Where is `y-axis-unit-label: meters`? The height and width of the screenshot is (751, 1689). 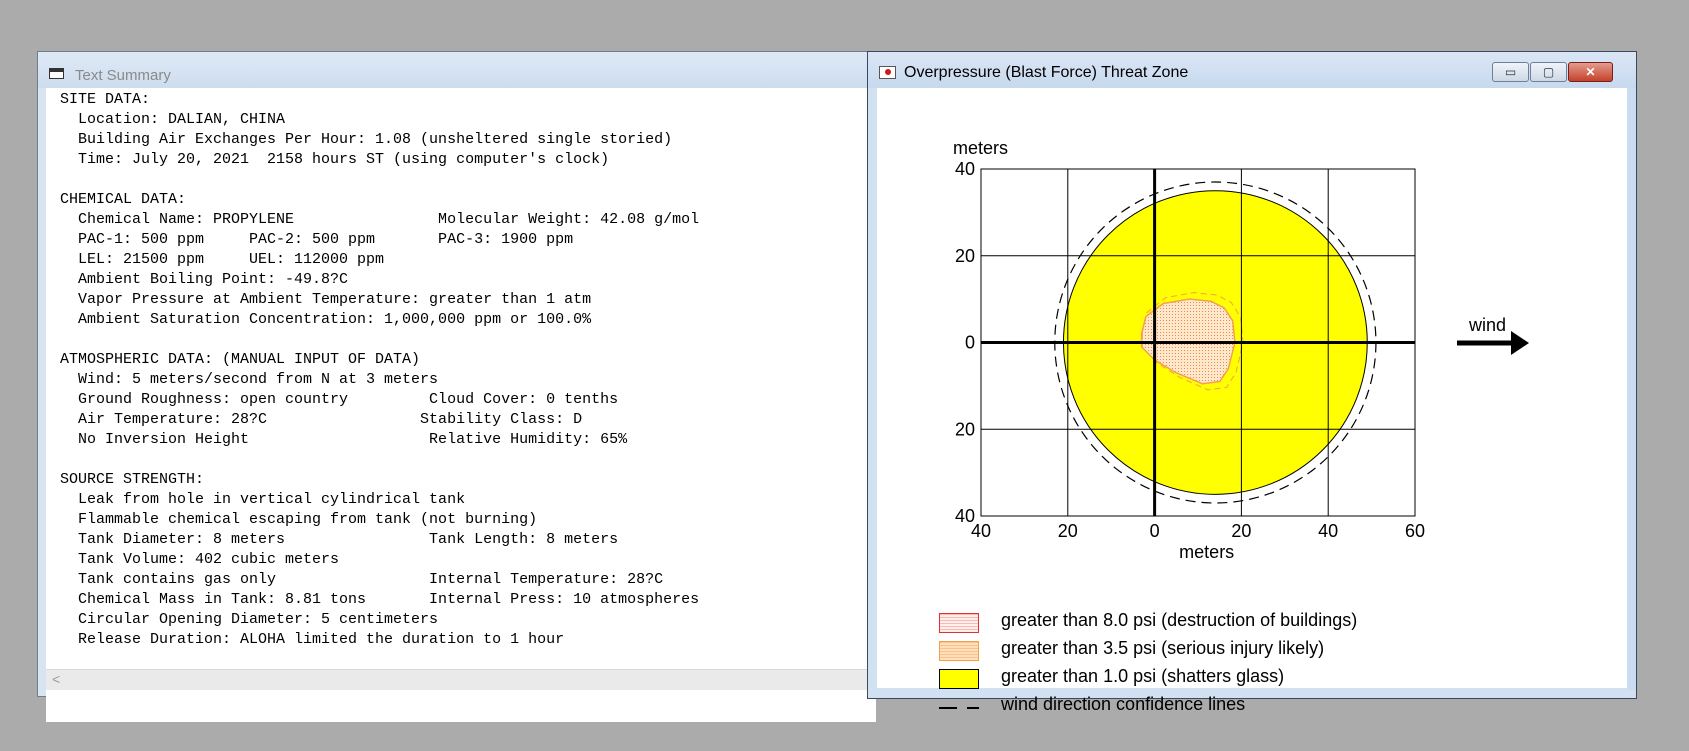 y-axis-unit-label: meters is located at coordinates (980, 148).